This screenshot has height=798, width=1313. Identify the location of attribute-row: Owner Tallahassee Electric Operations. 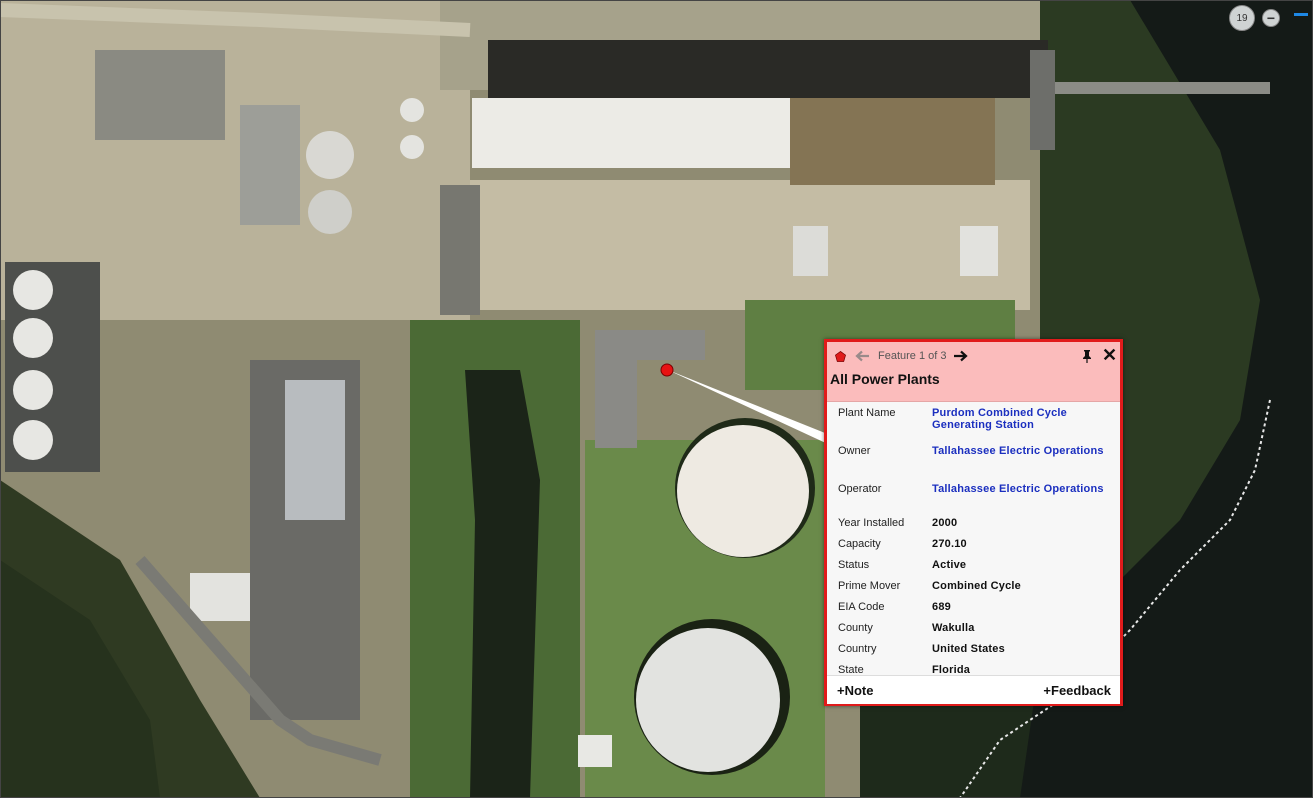
(973, 460).